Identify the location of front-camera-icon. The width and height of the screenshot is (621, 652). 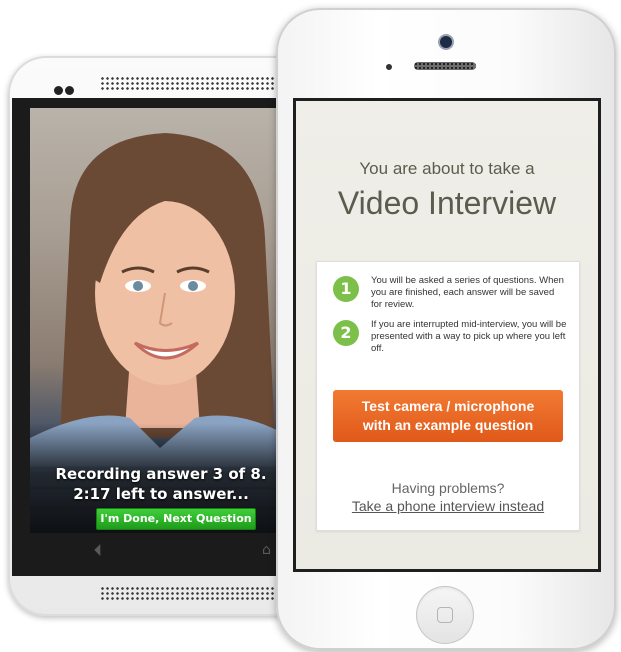
(446, 42).